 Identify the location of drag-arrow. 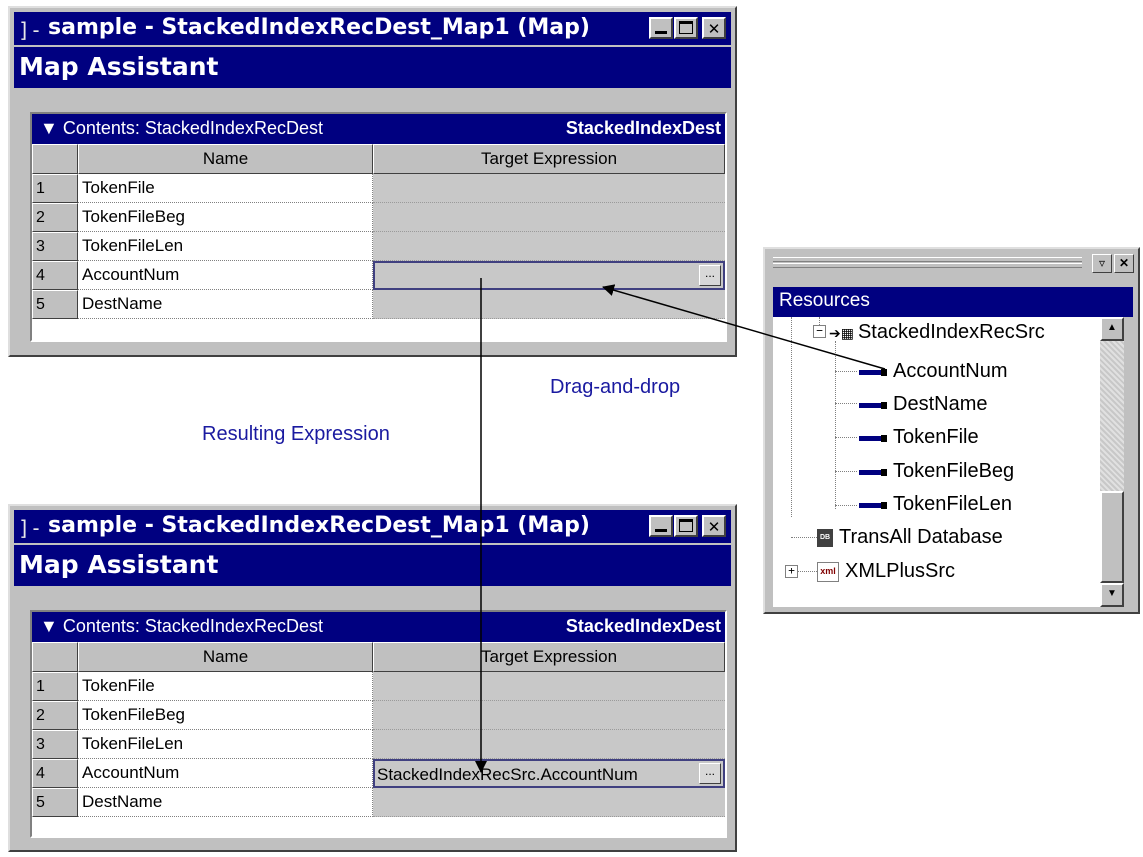
(744, 327).